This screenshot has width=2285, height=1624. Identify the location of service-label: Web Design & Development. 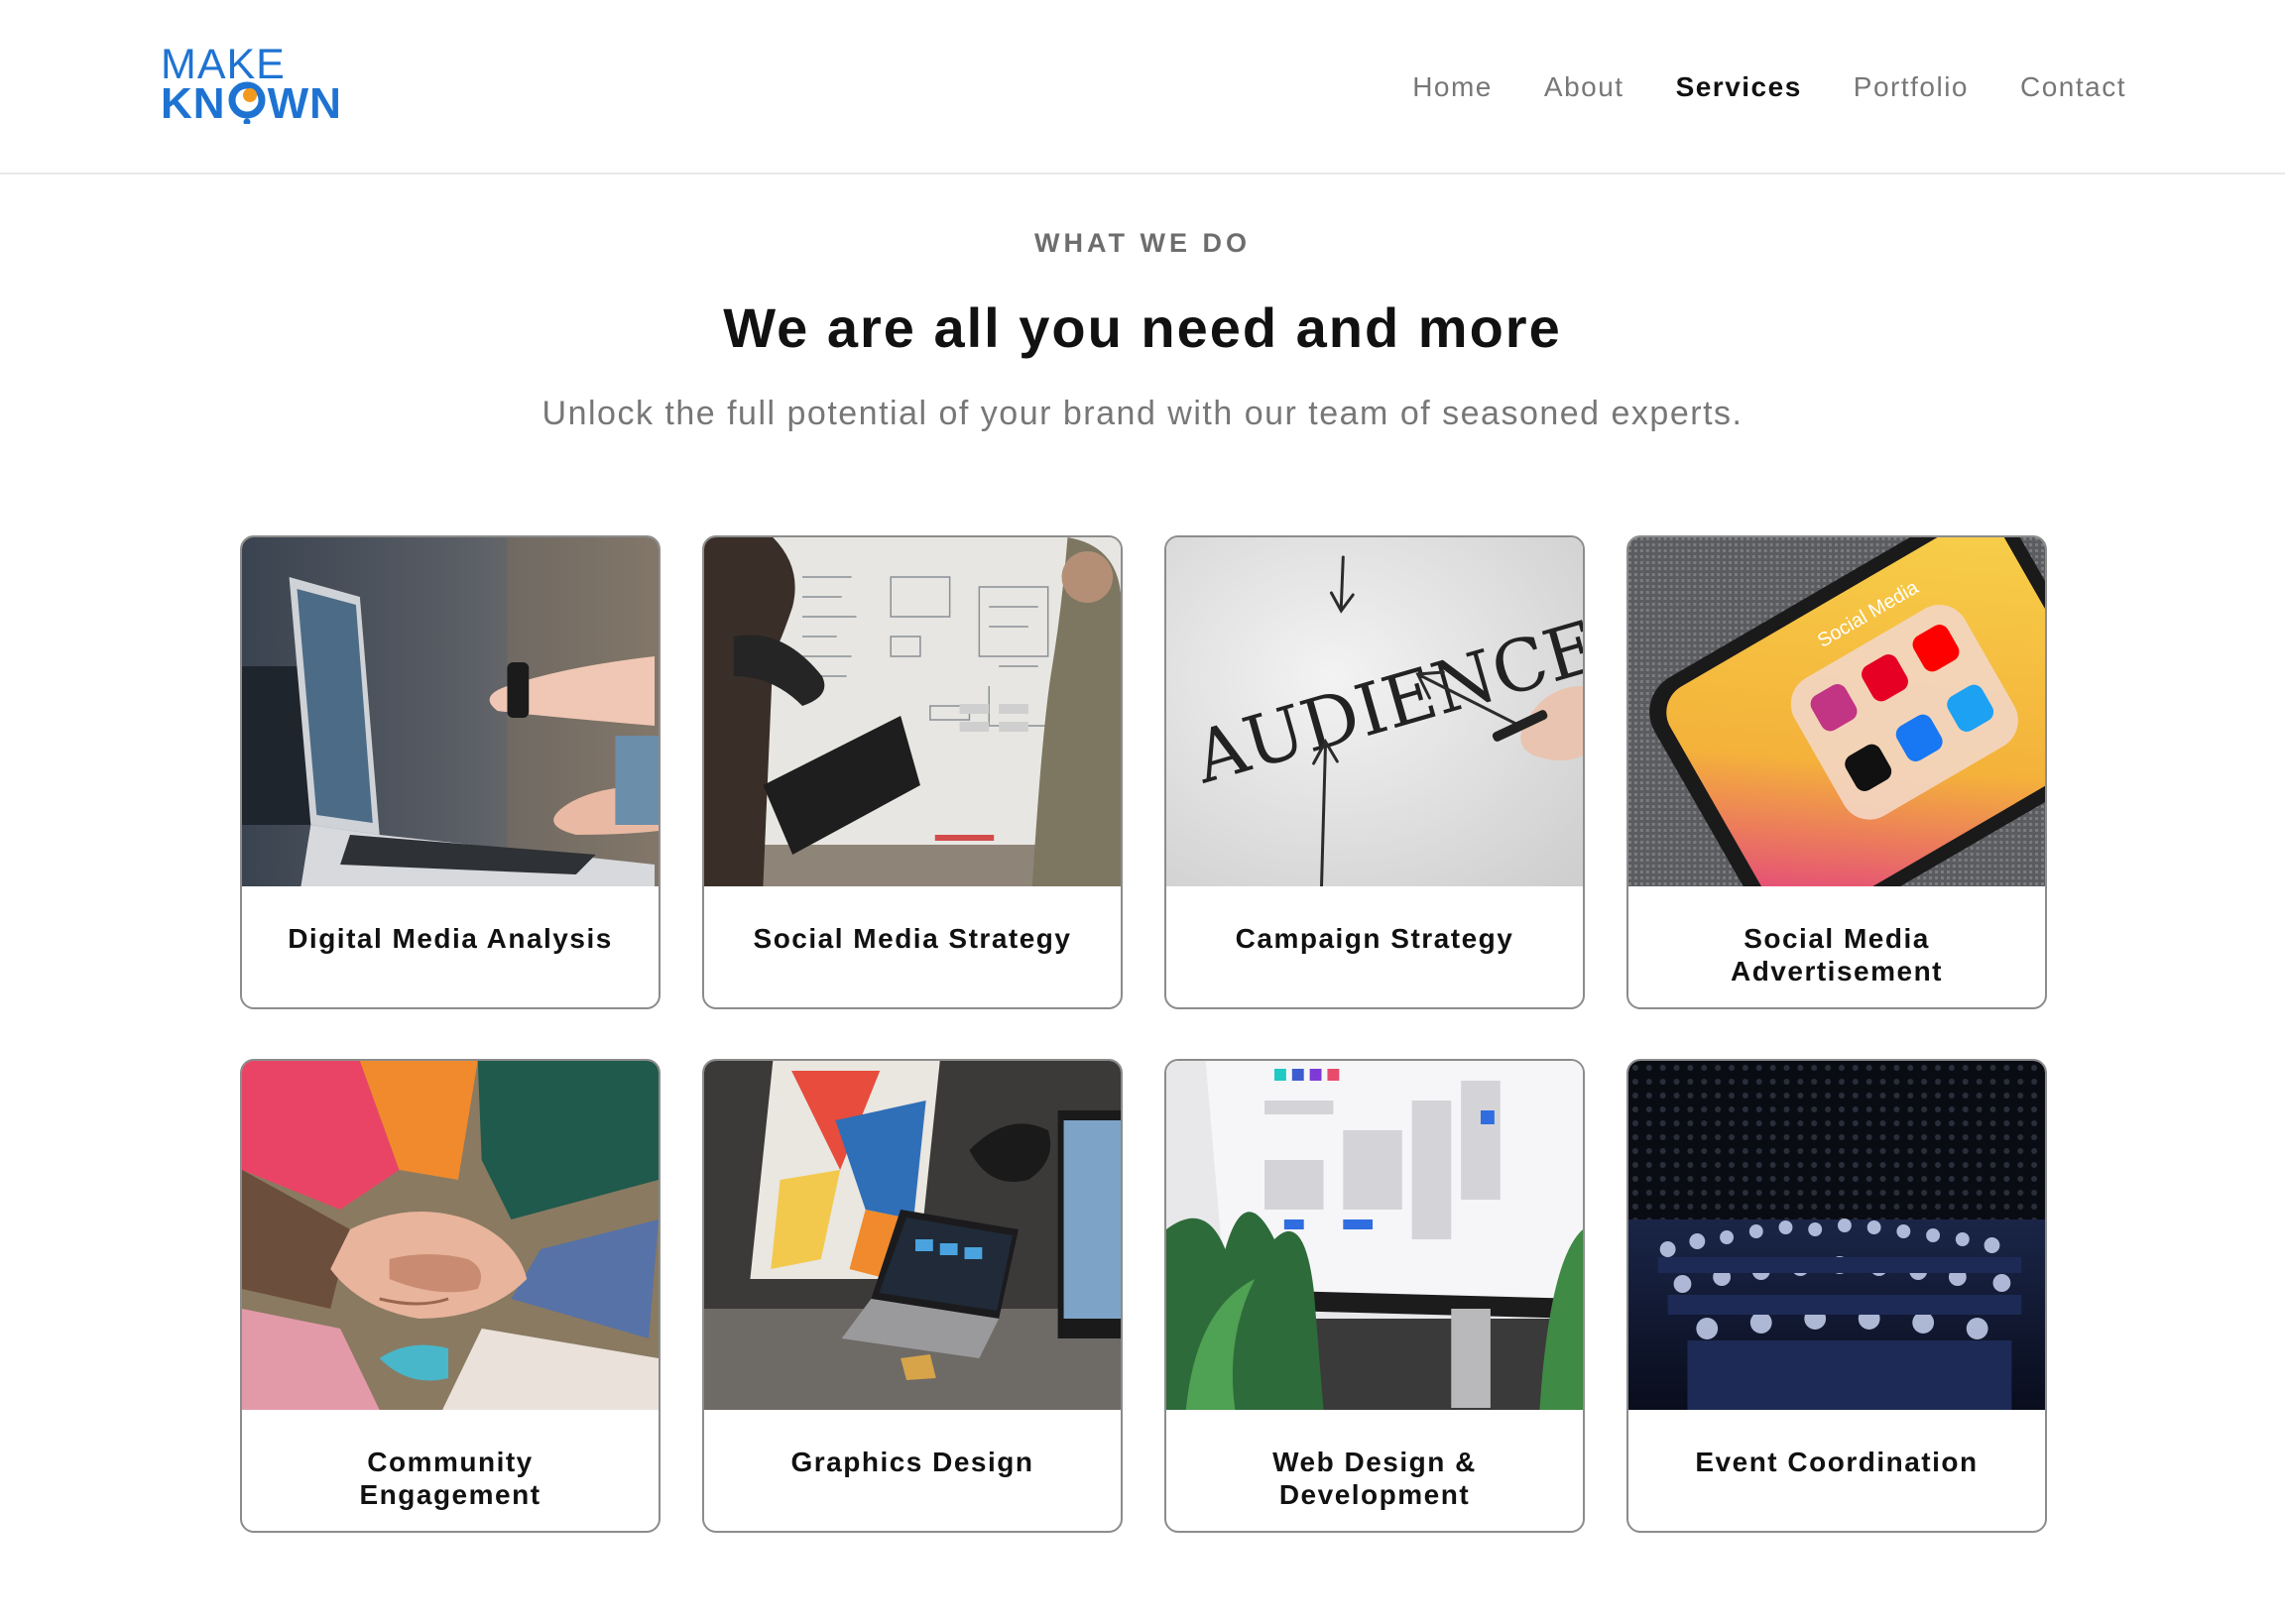
(1374, 1478).